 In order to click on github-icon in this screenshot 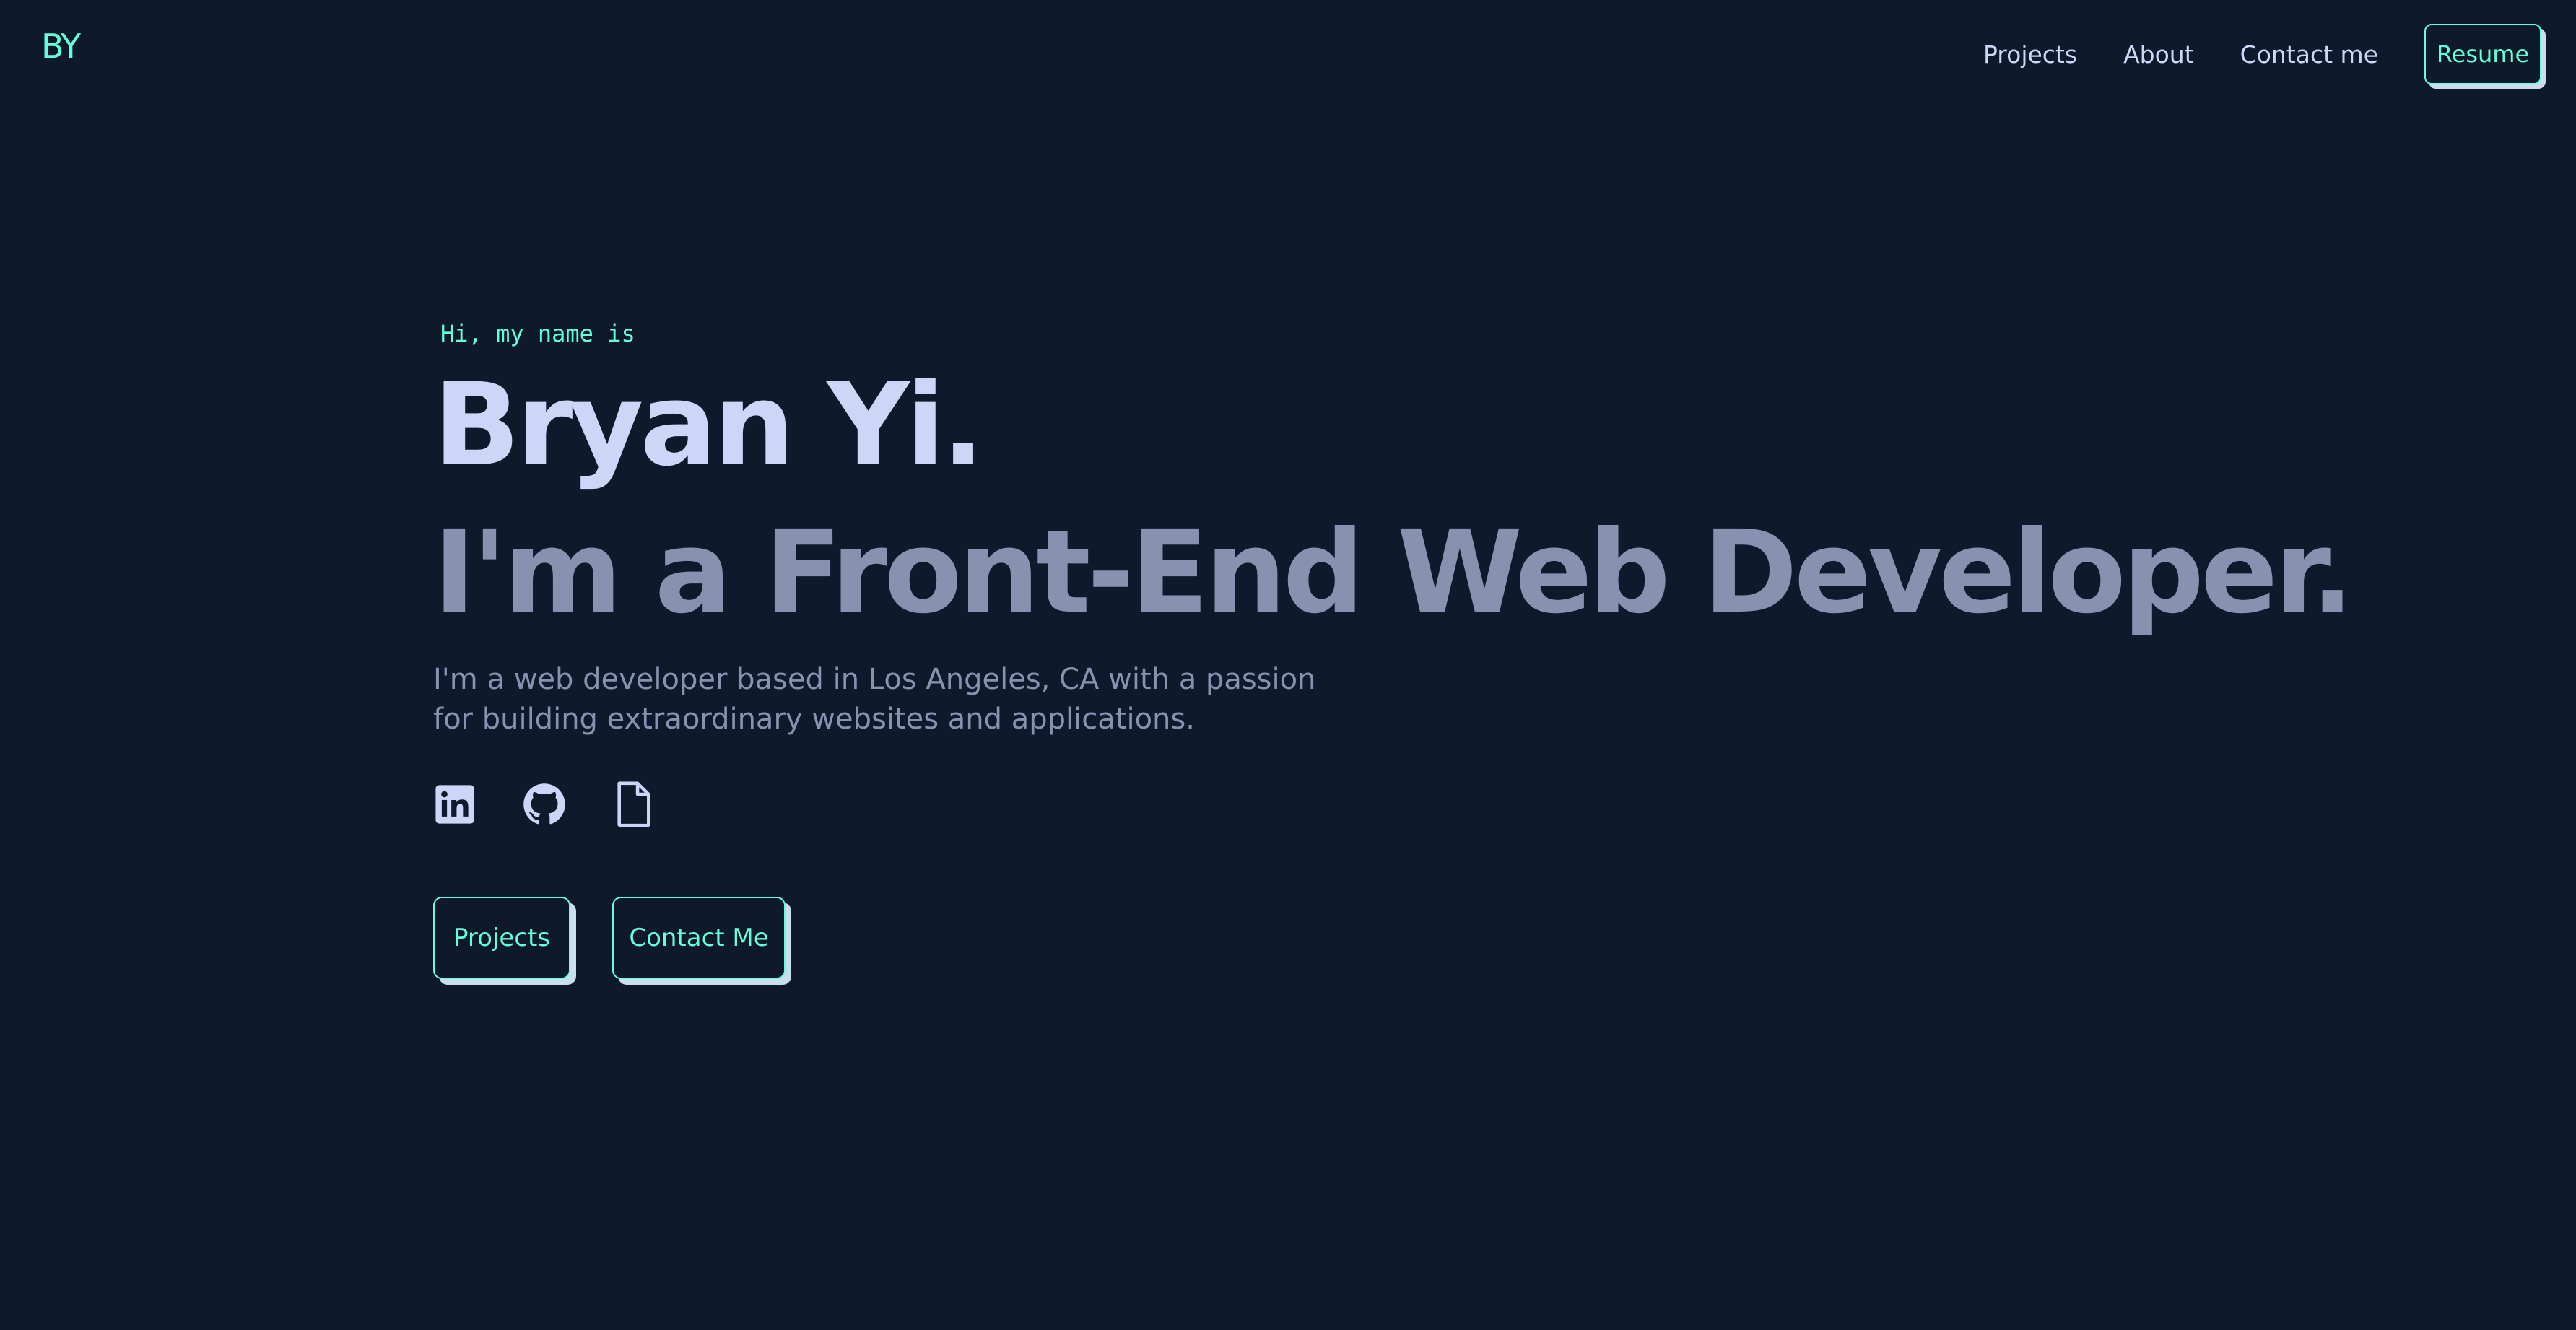, I will do `click(544, 804)`.